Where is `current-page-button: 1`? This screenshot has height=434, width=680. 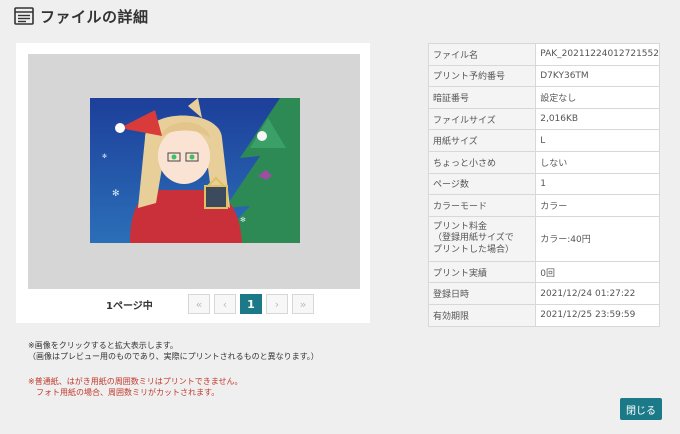 current-page-button: 1 is located at coordinates (251, 304).